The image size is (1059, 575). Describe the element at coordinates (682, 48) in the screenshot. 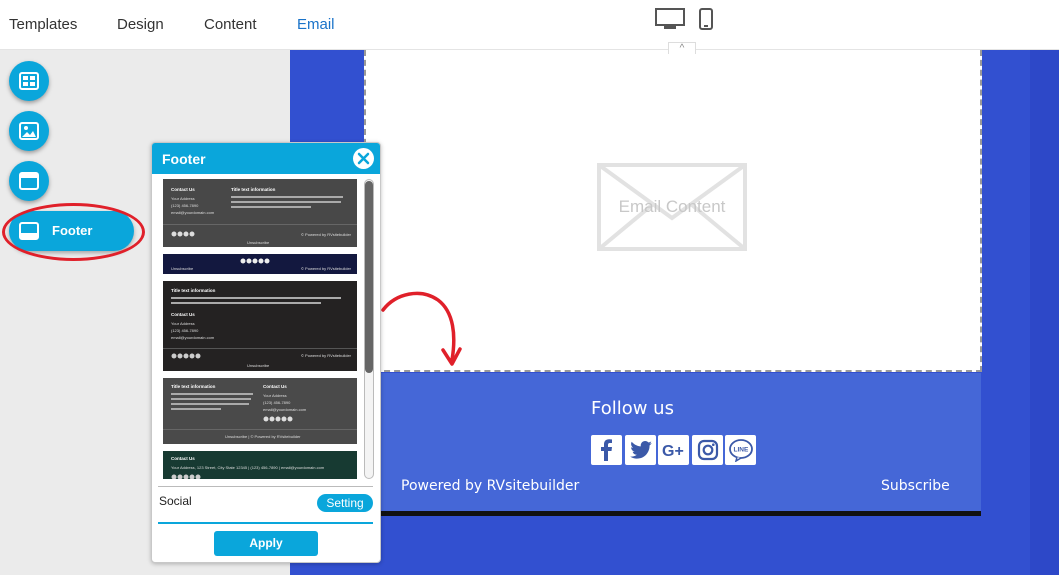

I see `collapse-handle: ^` at that location.